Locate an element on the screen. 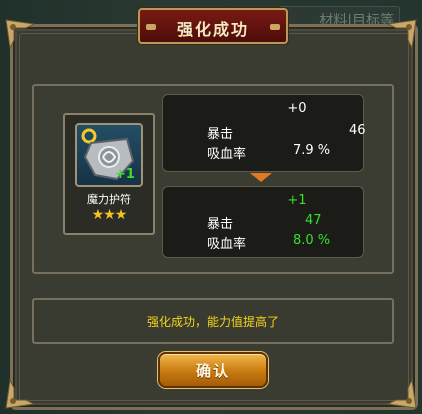 The image size is (422, 414). result-message: 强化成功，能力值提高了 is located at coordinates (212, 322).